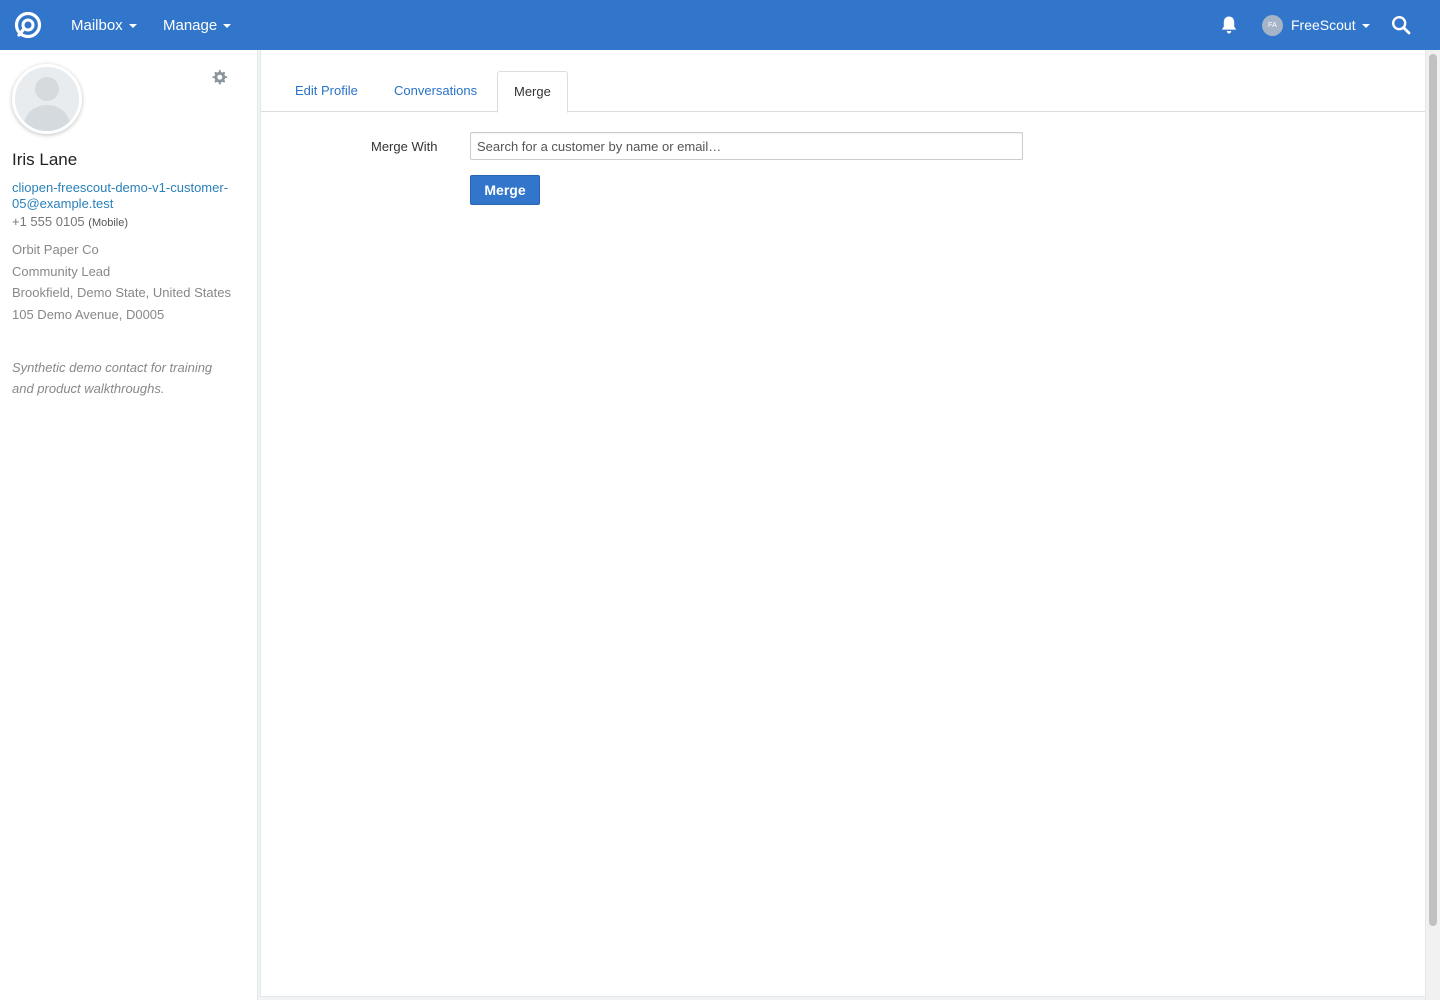 The width and height of the screenshot is (1440, 1000). Describe the element at coordinates (121, 292) in the screenshot. I see `customer-location: Brookfield, Demo State, United States` at that location.